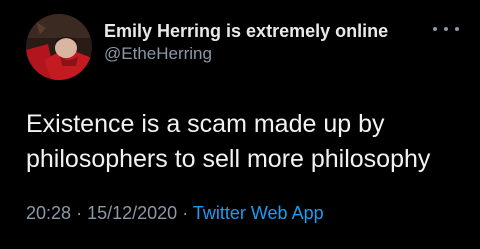 Image resolution: width=480 pixels, height=249 pixels. Describe the element at coordinates (246, 31) in the screenshot. I see `author-display-name: Emily Herring is extremely online` at that location.